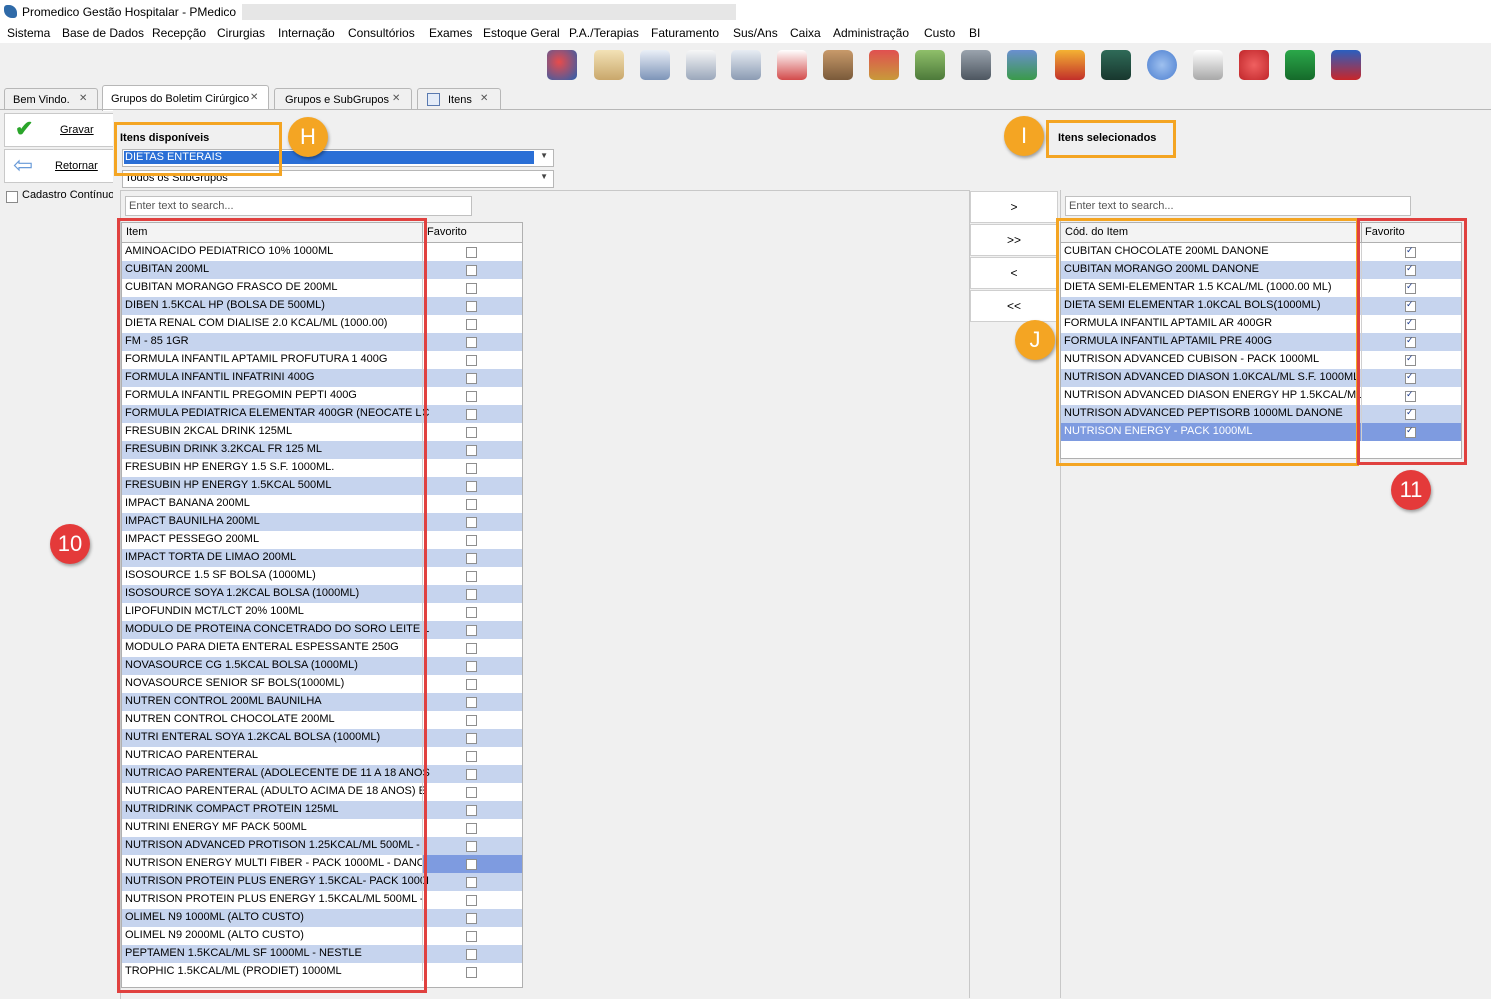 Image resolution: width=1491 pixels, height=999 pixels. What do you see at coordinates (185, 98) in the screenshot?
I see `tab-grupos-boletim: Grupos do Boletim Cirúrgico ✕` at bounding box center [185, 98].